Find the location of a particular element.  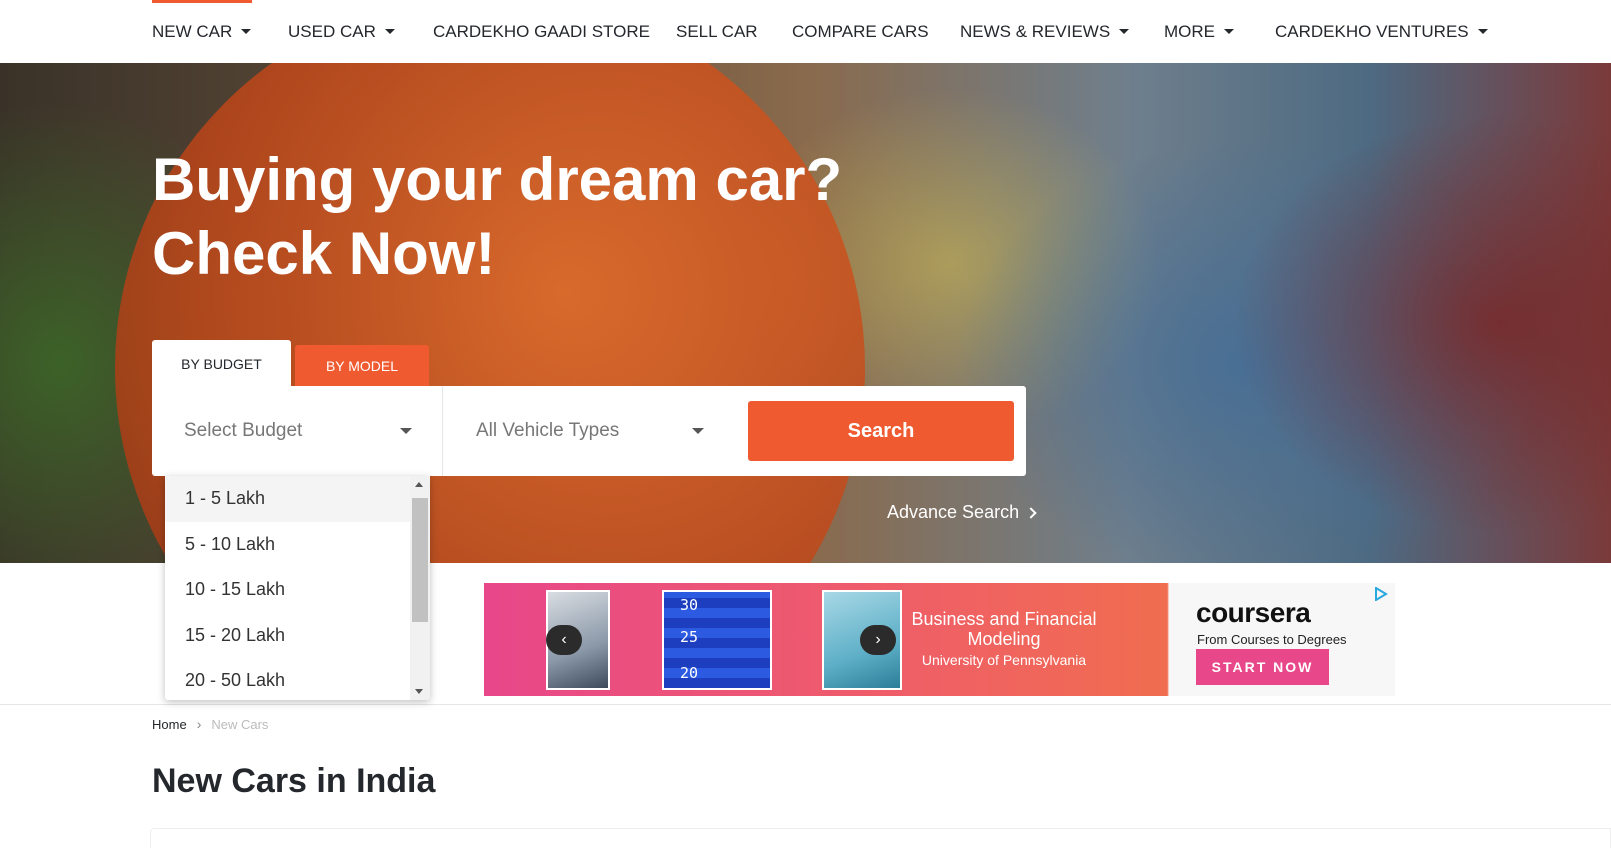

budget-option: 20 - 50 Lakh is located at coordinates (287, 679).